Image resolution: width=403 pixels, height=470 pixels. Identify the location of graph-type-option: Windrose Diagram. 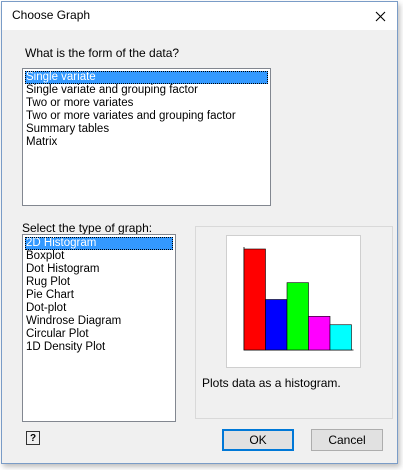
(99, 321).